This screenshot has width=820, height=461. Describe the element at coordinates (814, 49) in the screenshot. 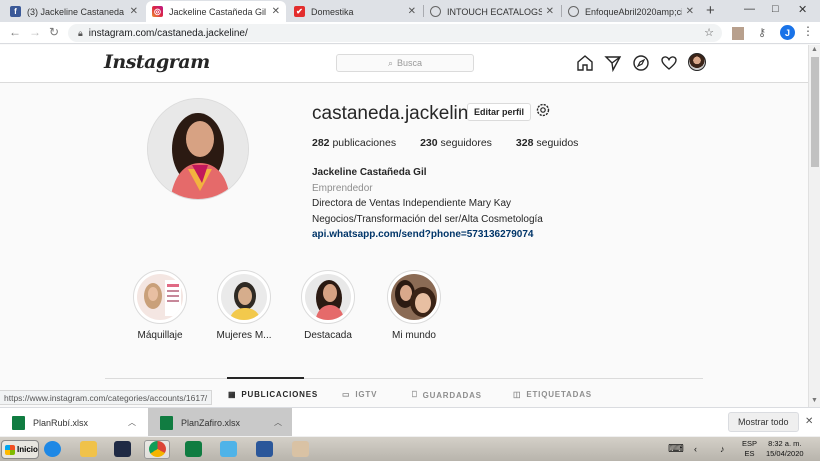

I see `scroll-up-icon: ▲` at that location.